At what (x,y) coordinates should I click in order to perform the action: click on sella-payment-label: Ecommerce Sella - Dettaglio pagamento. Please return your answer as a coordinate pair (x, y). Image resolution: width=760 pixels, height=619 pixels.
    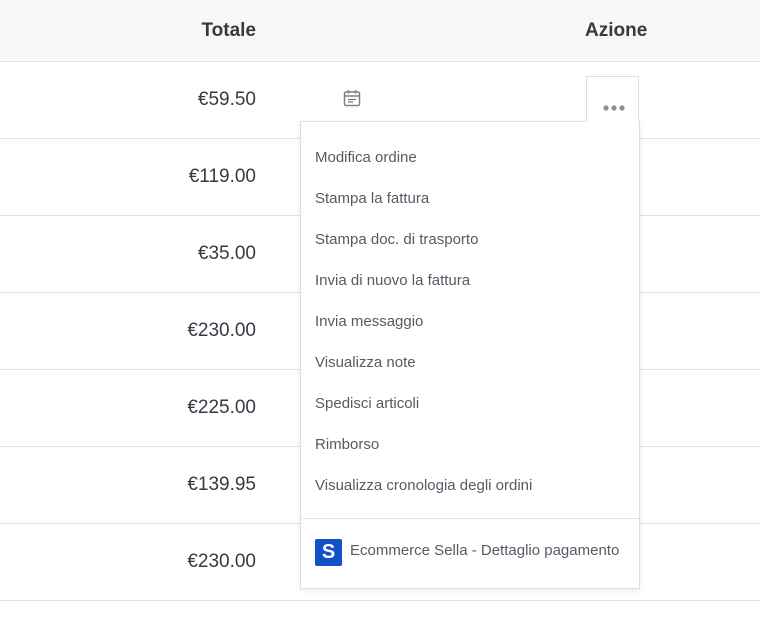
    Looking at the image, I should click on (485, 550).